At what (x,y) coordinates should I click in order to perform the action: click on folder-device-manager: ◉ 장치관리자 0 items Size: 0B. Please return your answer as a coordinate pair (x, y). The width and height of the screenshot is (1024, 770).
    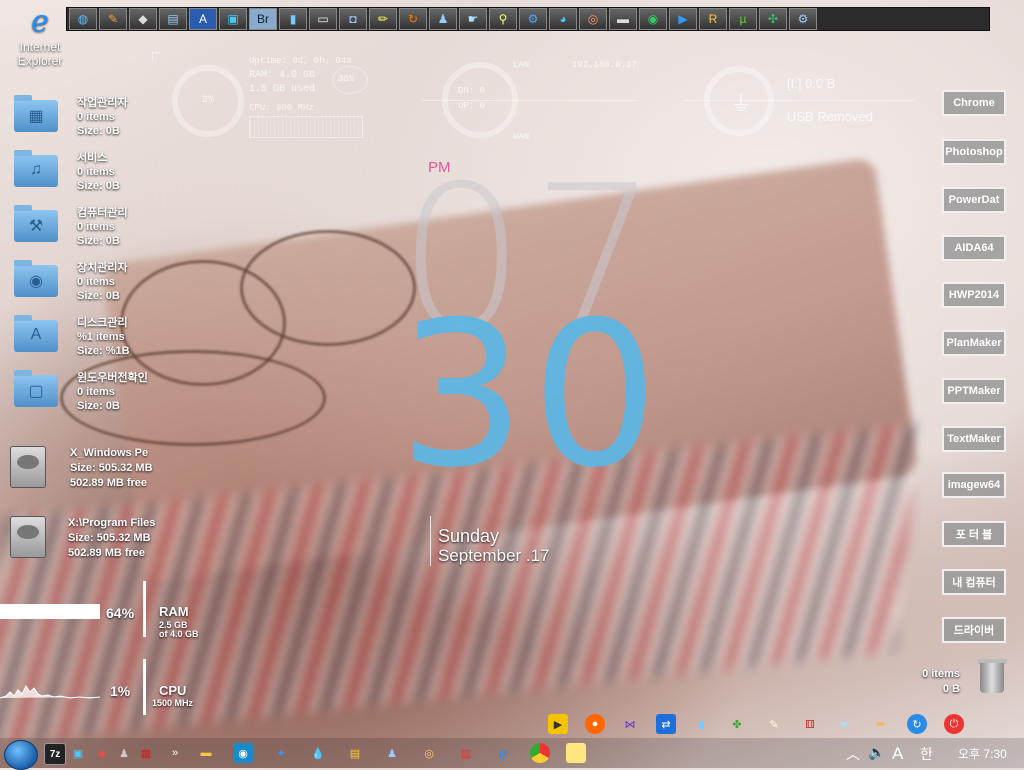
    Looking at the image, I should click on (114, 284).